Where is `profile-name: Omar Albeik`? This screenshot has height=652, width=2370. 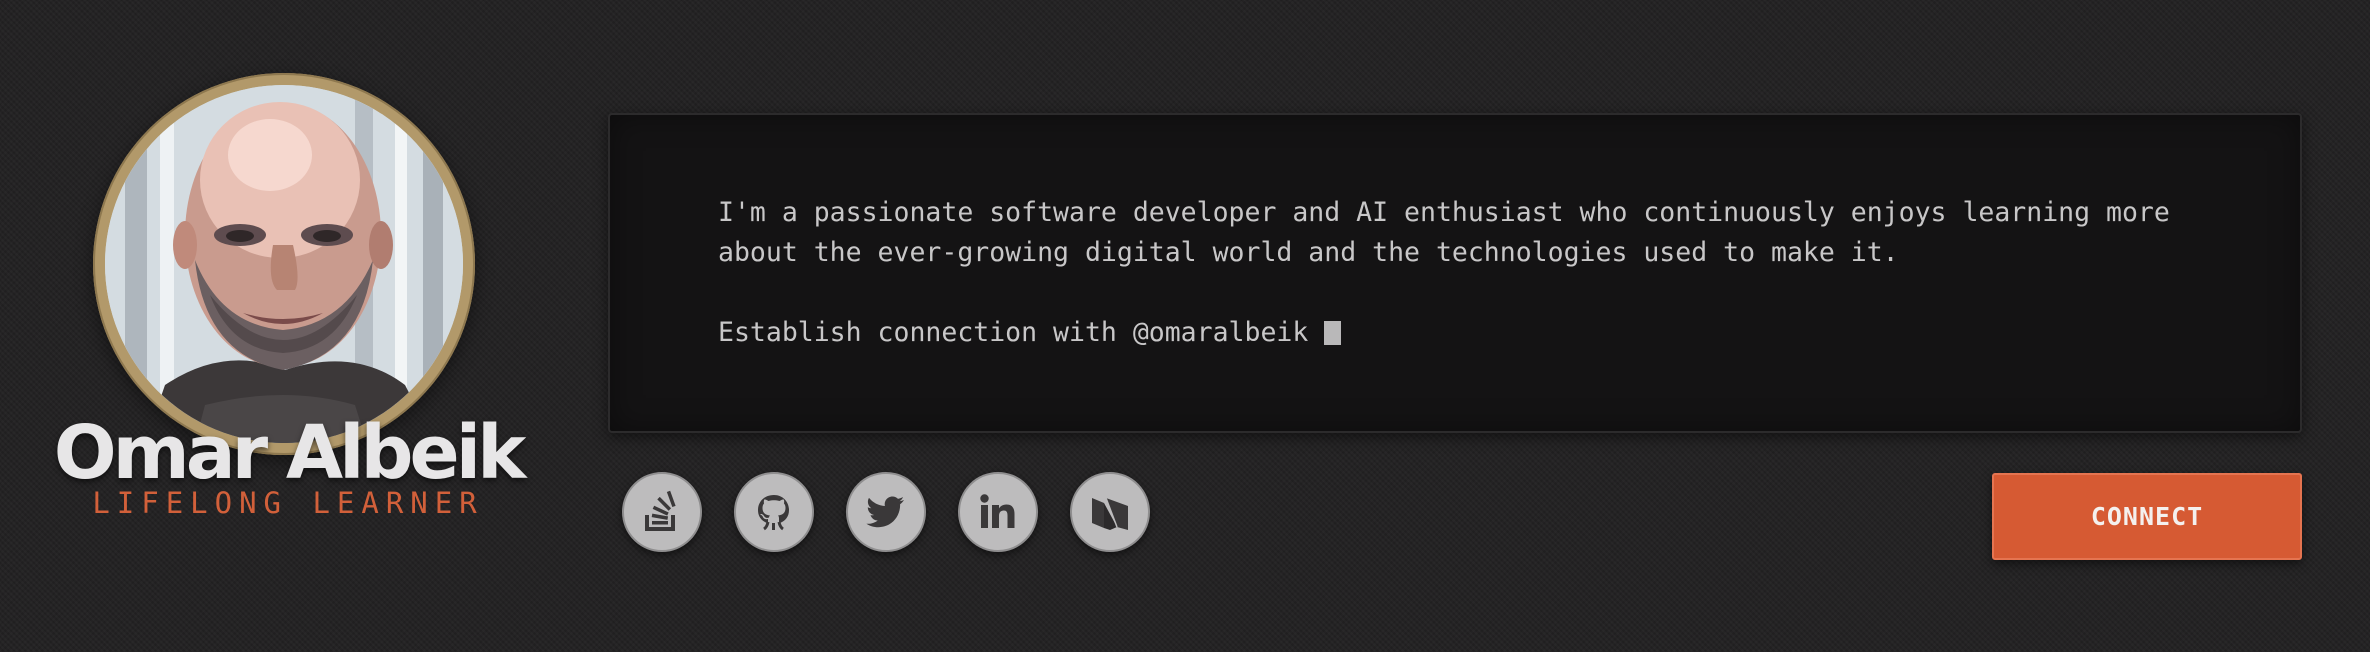
profile-name: Omar Albeik is located at coordinates (290, 453).